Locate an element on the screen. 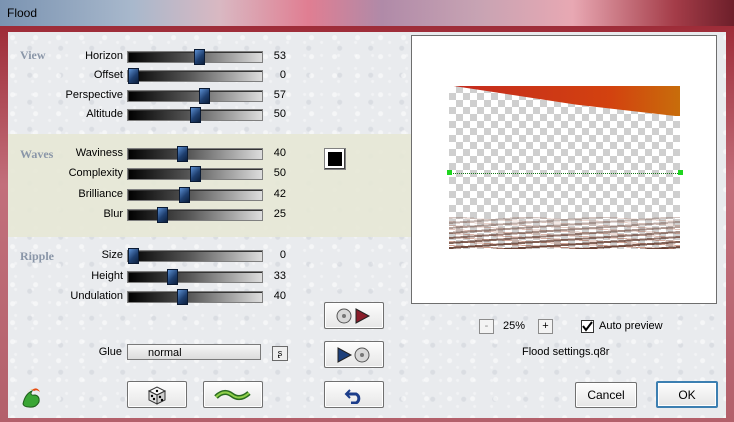 The image size is (734, 422). zoom-out-button: - is located at coordinates (486, 326).